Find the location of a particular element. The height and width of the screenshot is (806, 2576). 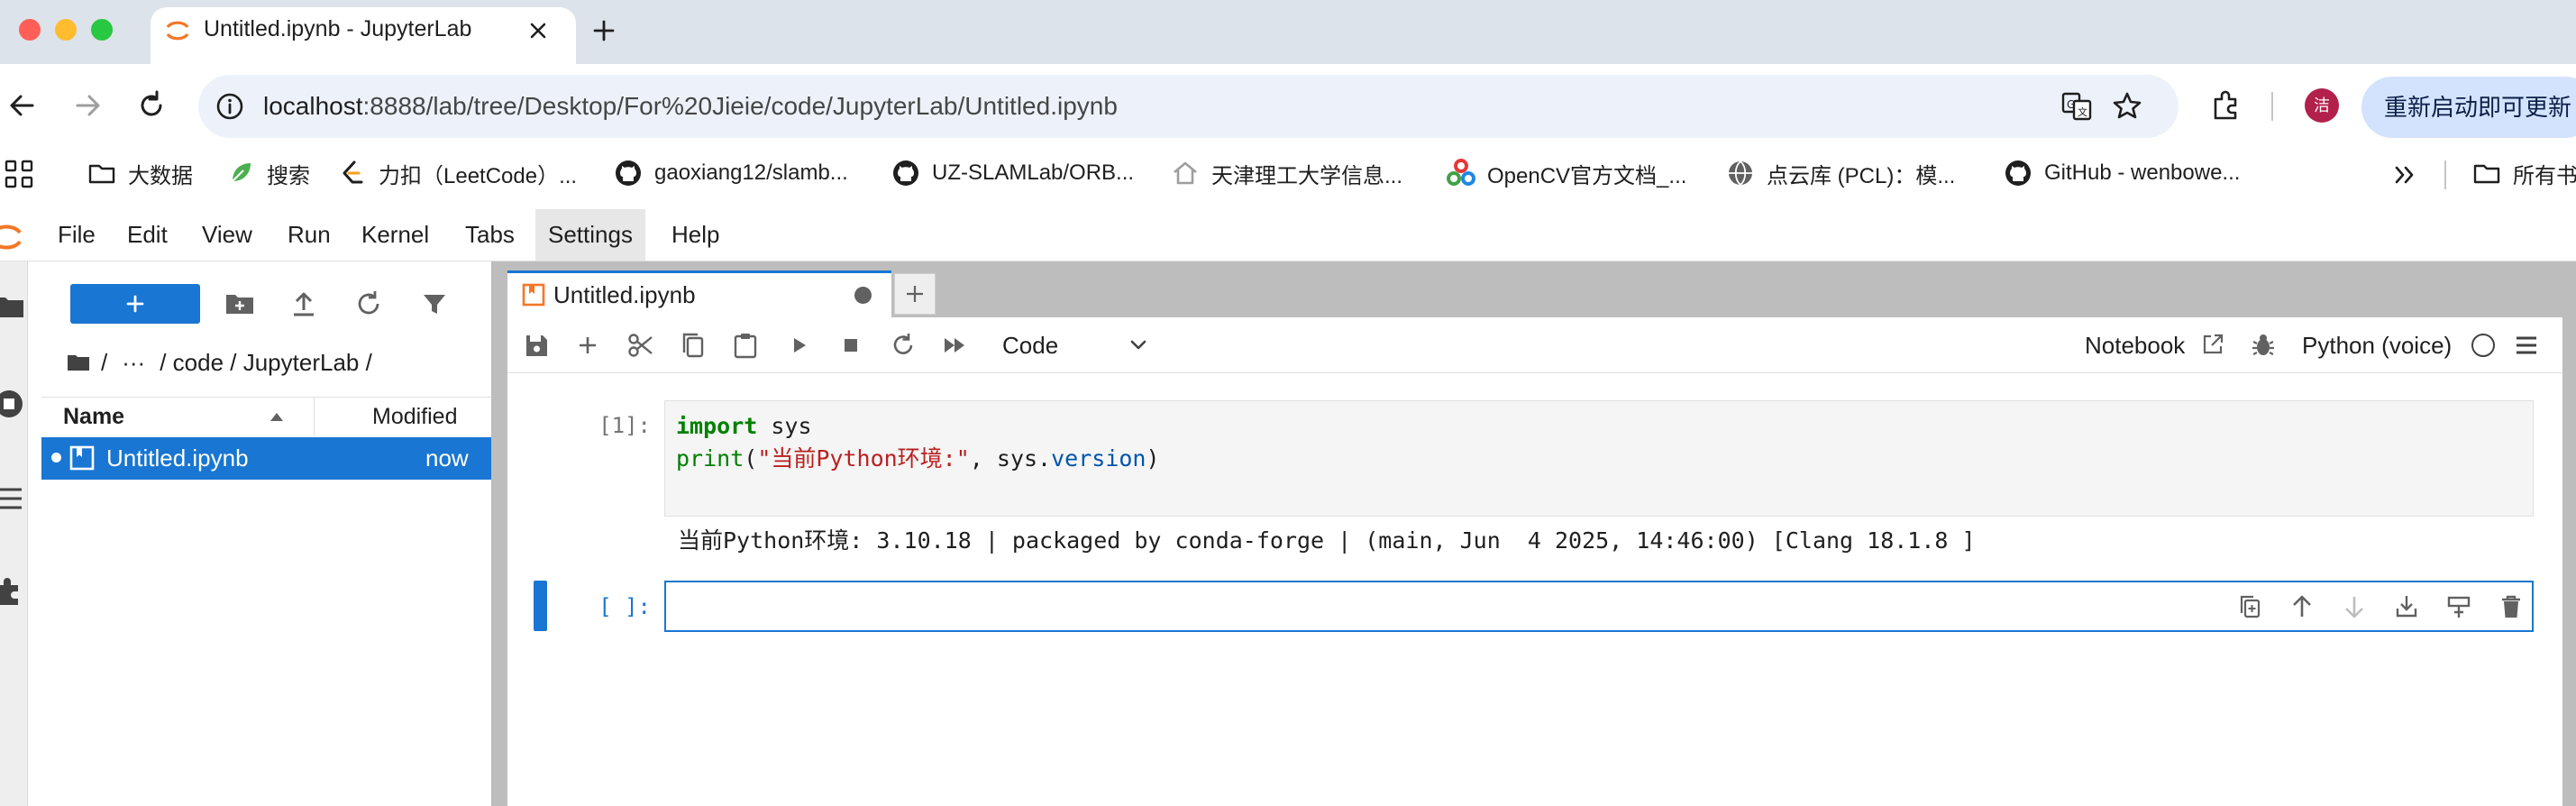

running-indicator-dot is located at coordinates (56, 458).